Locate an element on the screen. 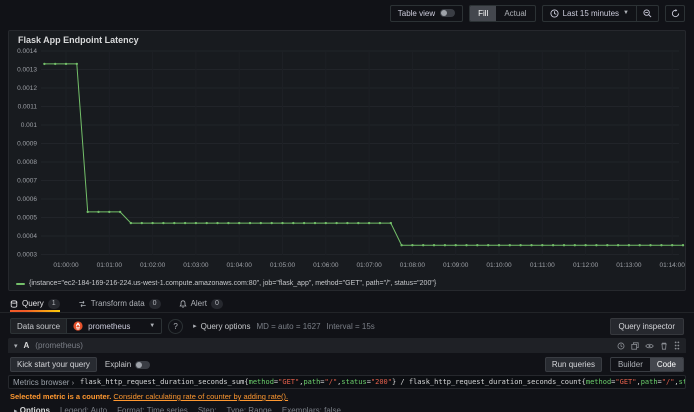 The width and height of the screenshot is (694, 412). svg-text: 0.0003 is located at coordinates (27, 255).